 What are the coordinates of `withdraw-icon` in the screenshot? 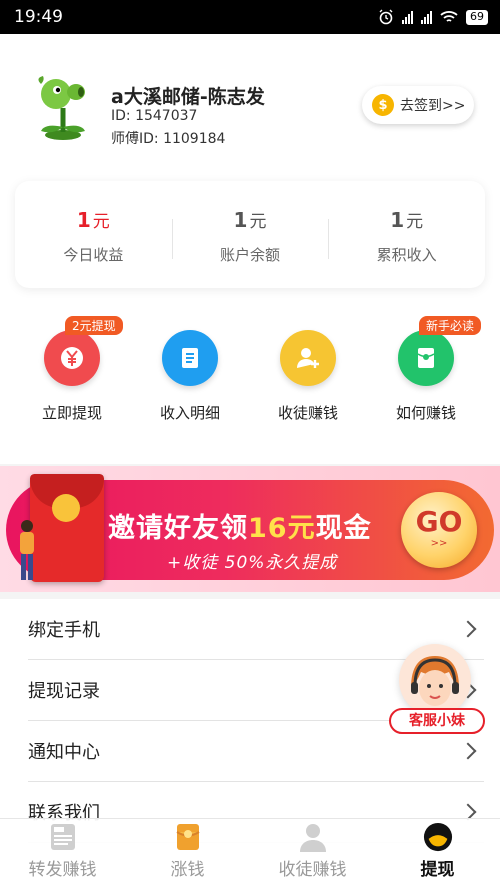 It's located at (438, 837).